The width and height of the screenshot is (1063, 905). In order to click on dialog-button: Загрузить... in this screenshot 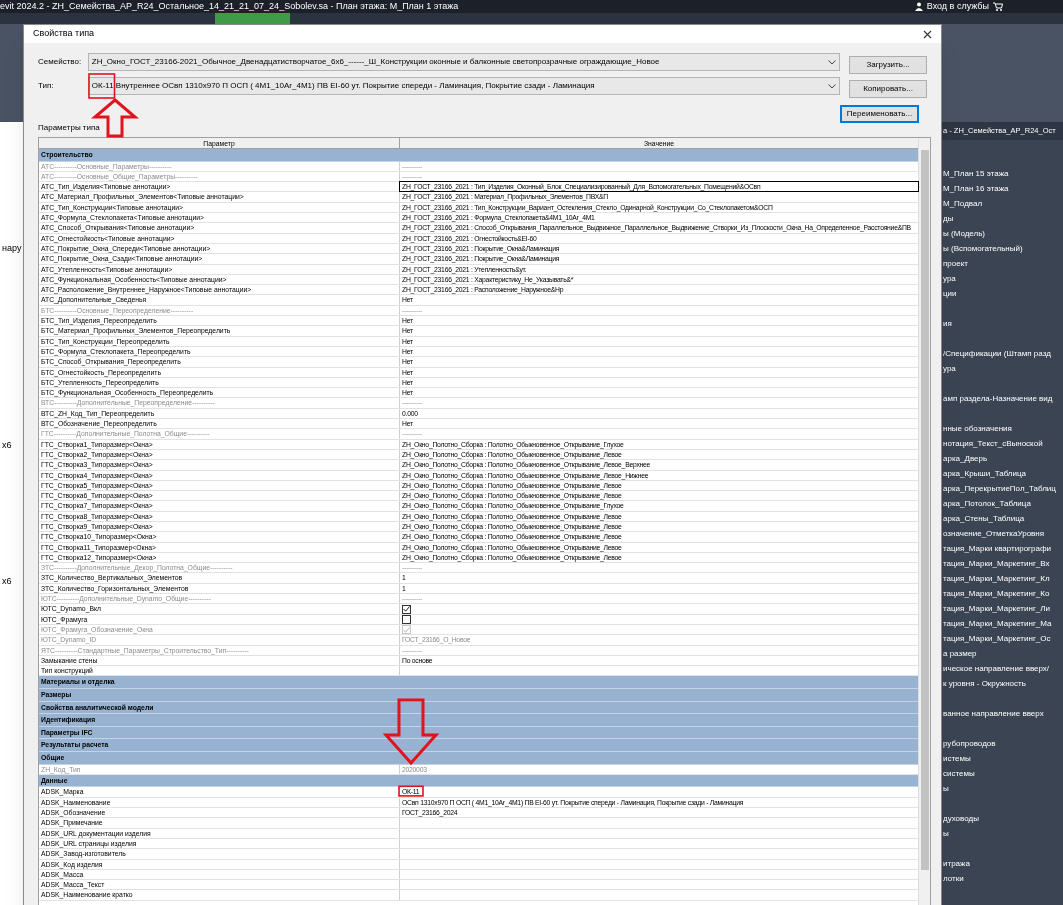, I will do `click(888, 65)`.